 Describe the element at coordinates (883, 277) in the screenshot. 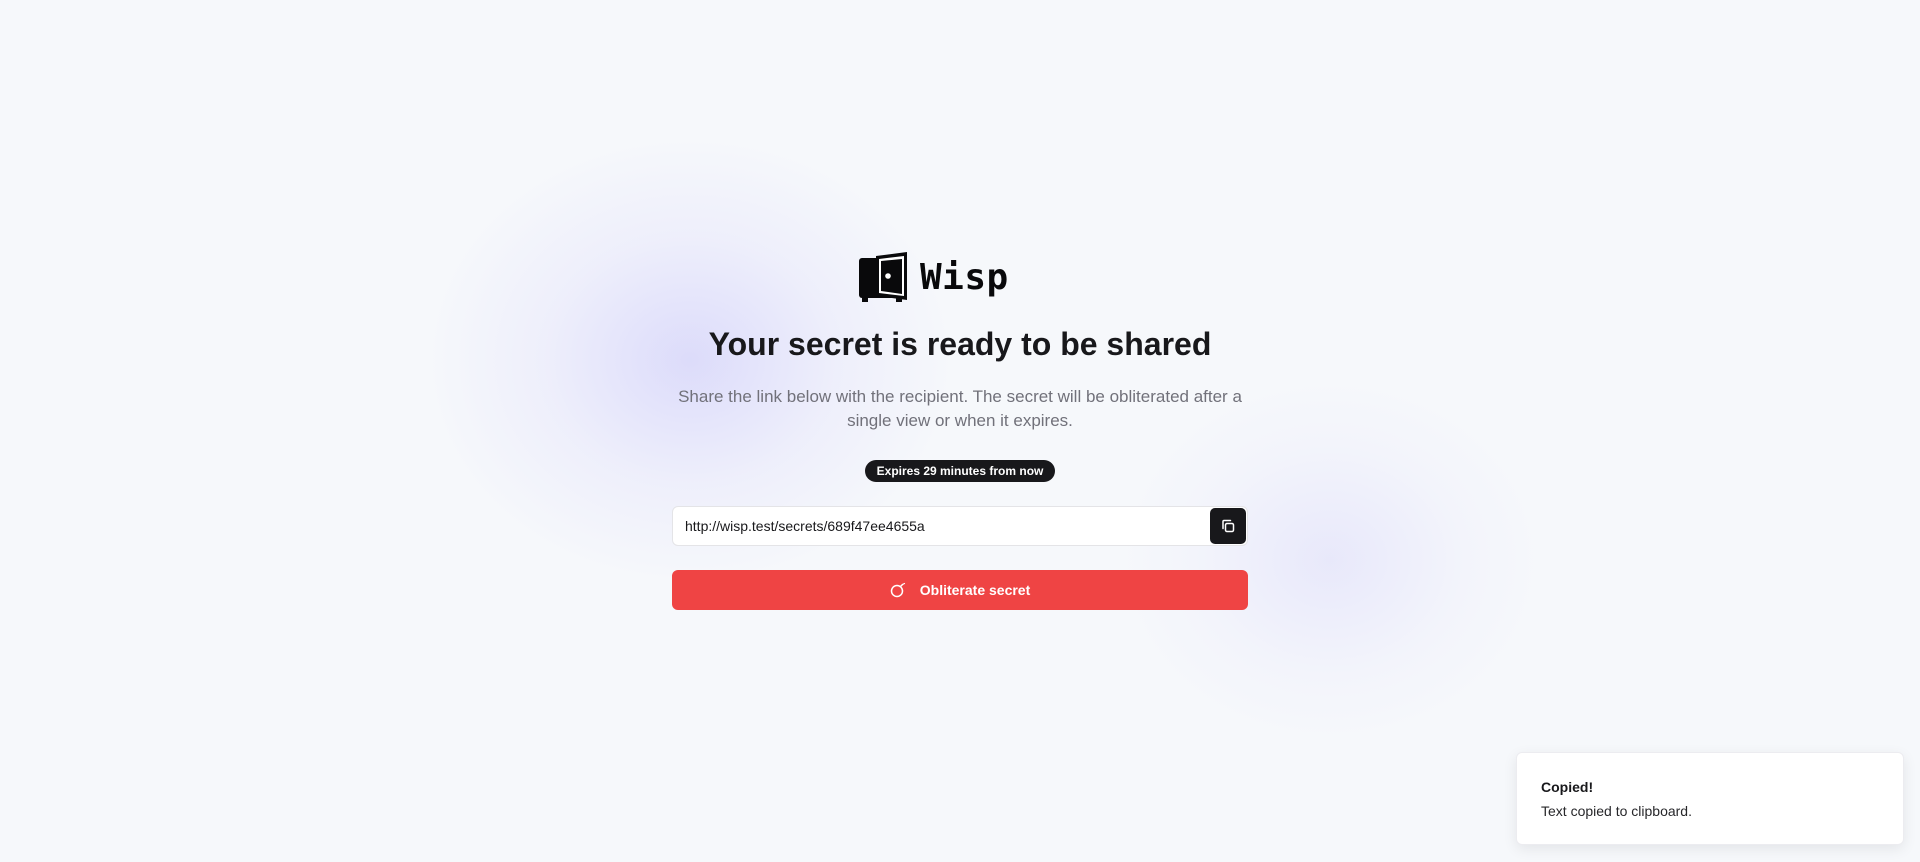

I see `safe-door-icon` at that location.